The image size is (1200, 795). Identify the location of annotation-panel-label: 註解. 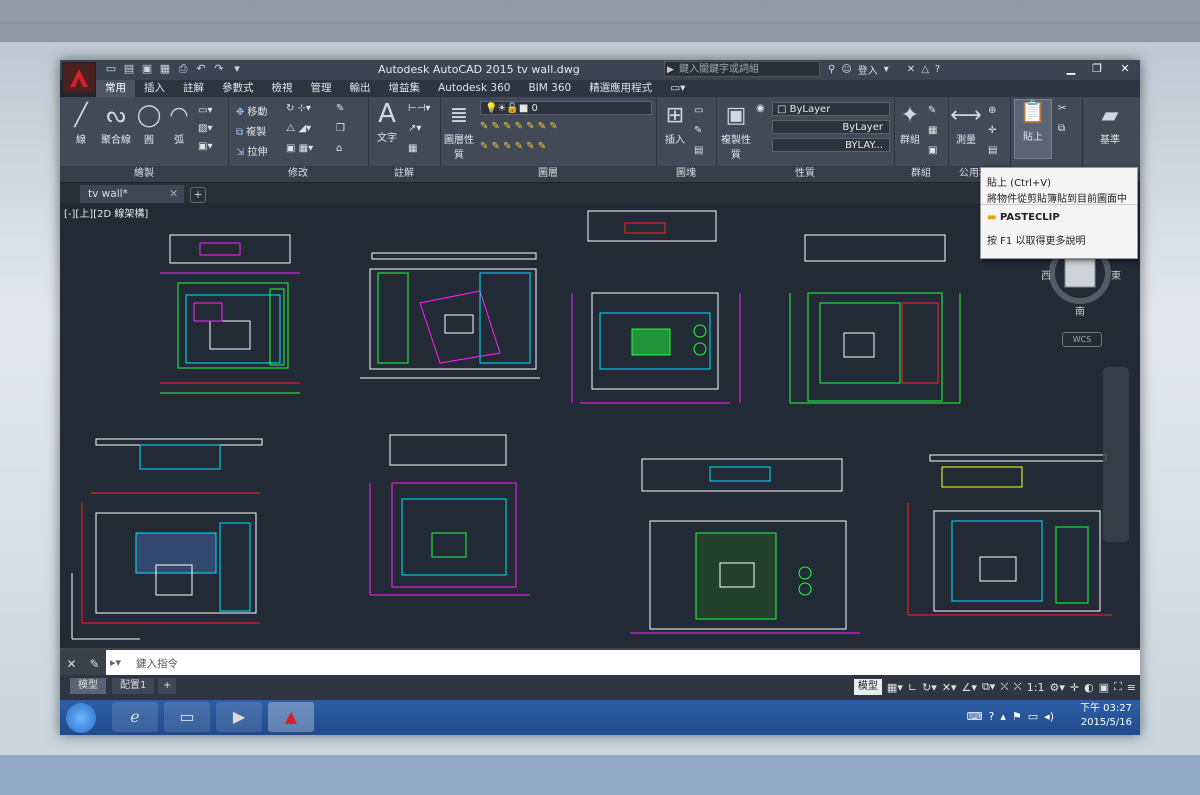
(404, 174).